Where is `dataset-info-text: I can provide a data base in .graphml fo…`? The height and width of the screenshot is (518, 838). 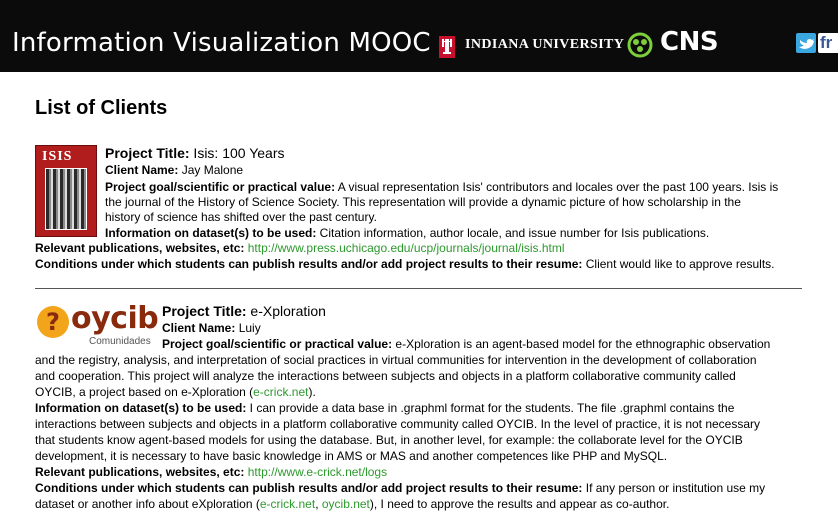 dataset-info-text: I can provide a data base in .graphml fo… is located at coordinates (490, 408).